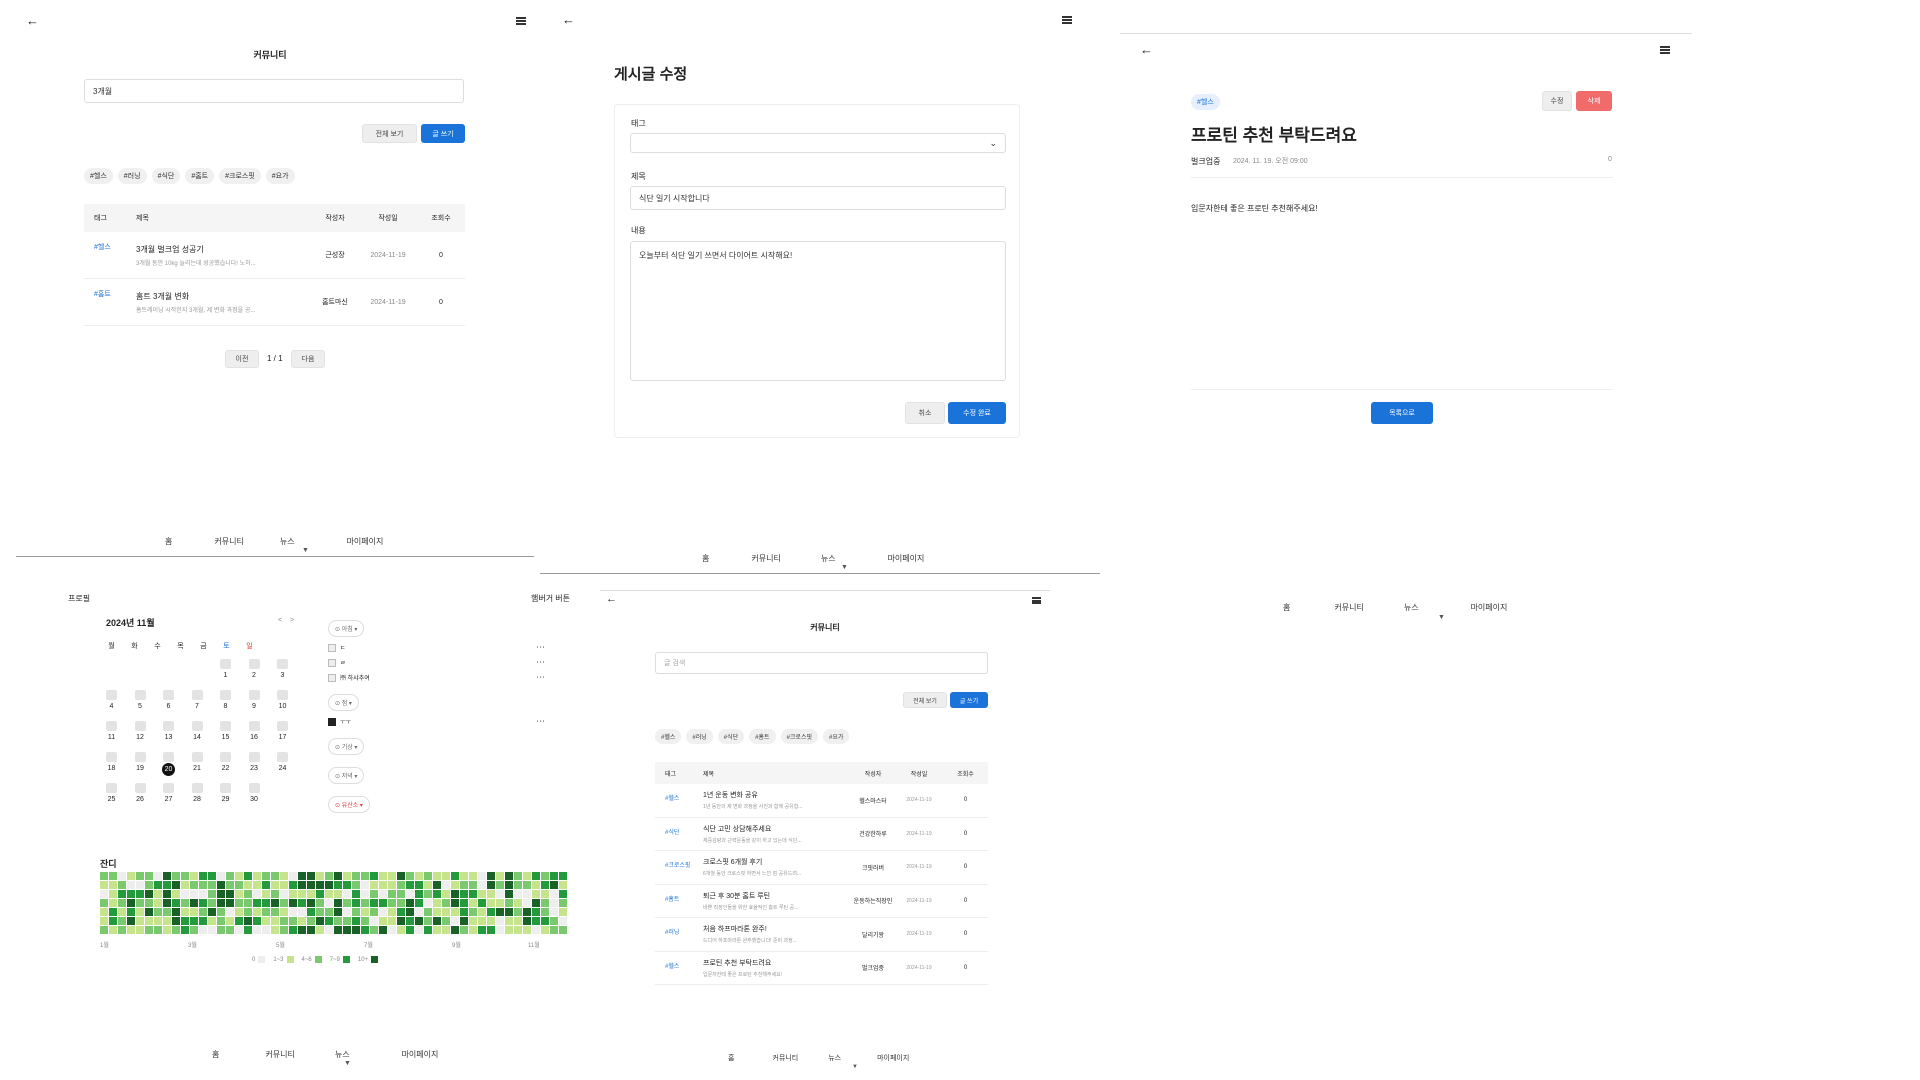  Describe the element at coordinates (818, 198) in the screenshot. I see `title-input: 식단 일기 시작합니다` at that location.